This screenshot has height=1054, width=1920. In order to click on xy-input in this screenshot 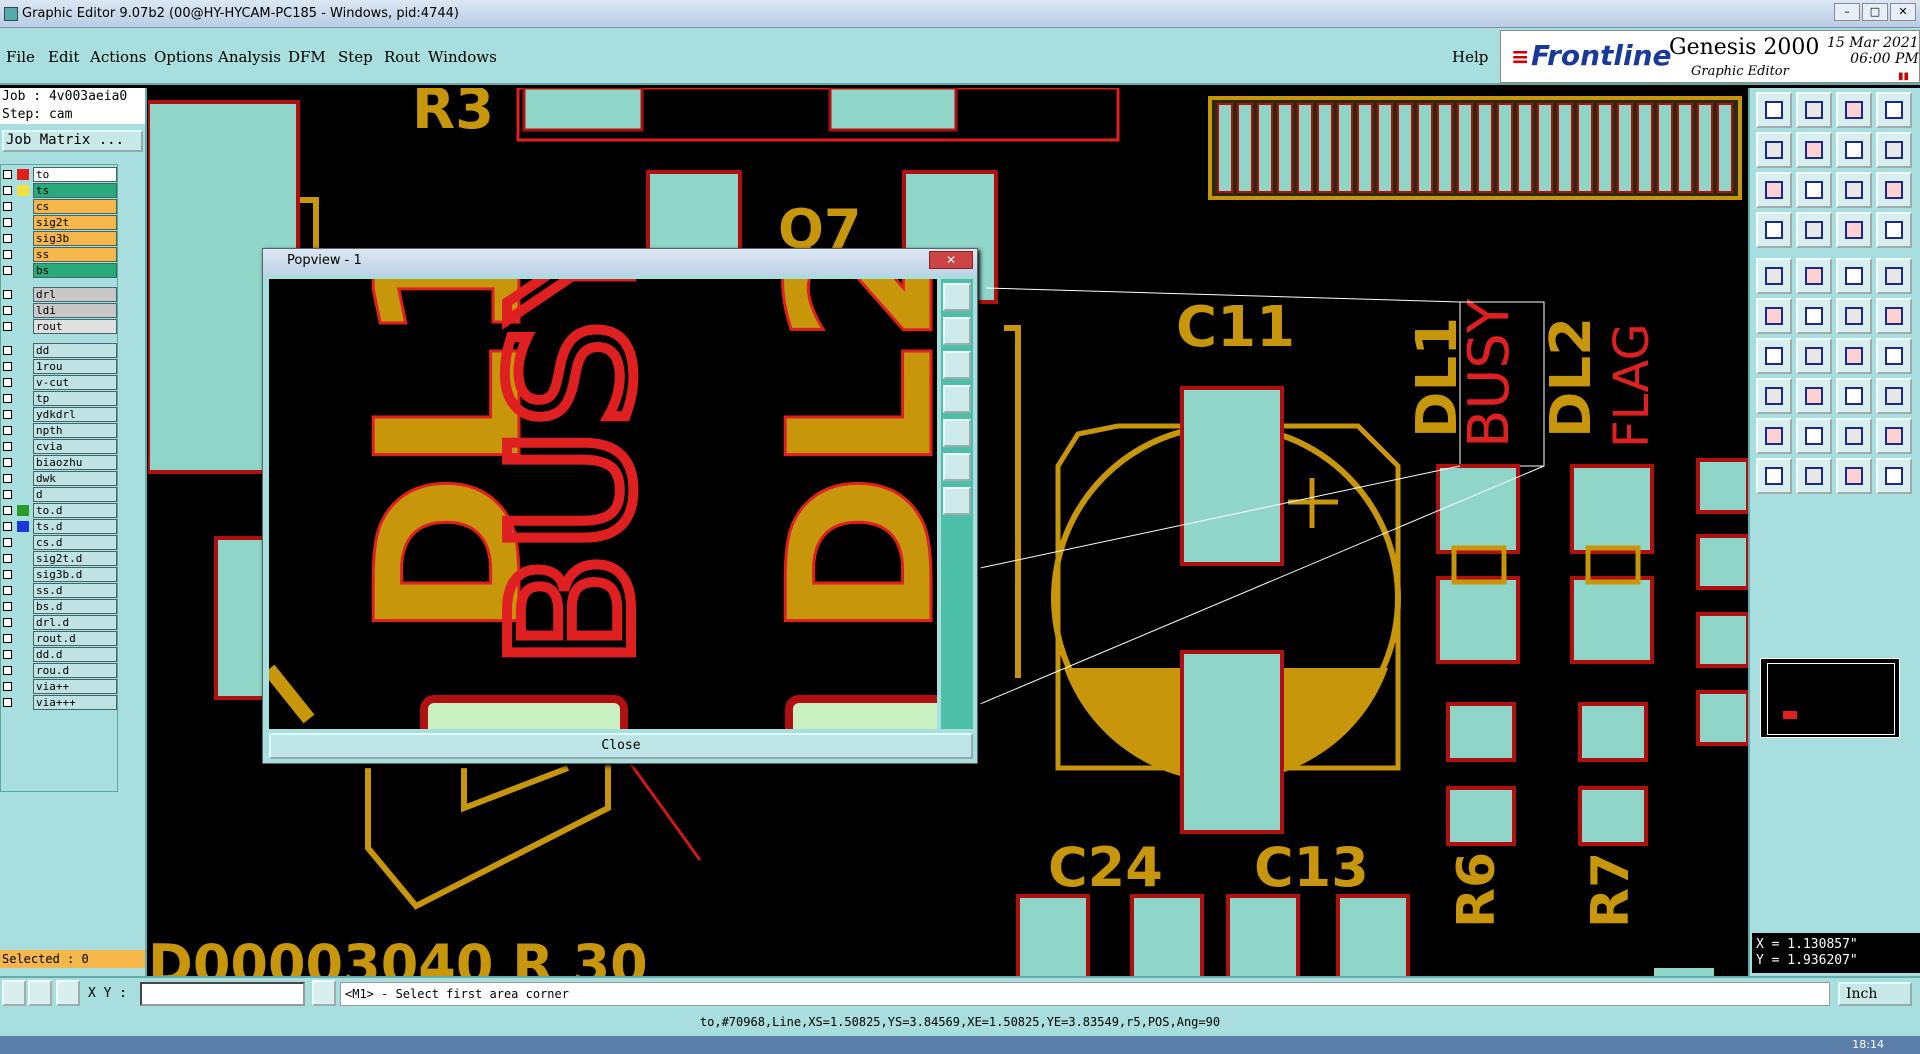, I will do `click(222, 994)`.